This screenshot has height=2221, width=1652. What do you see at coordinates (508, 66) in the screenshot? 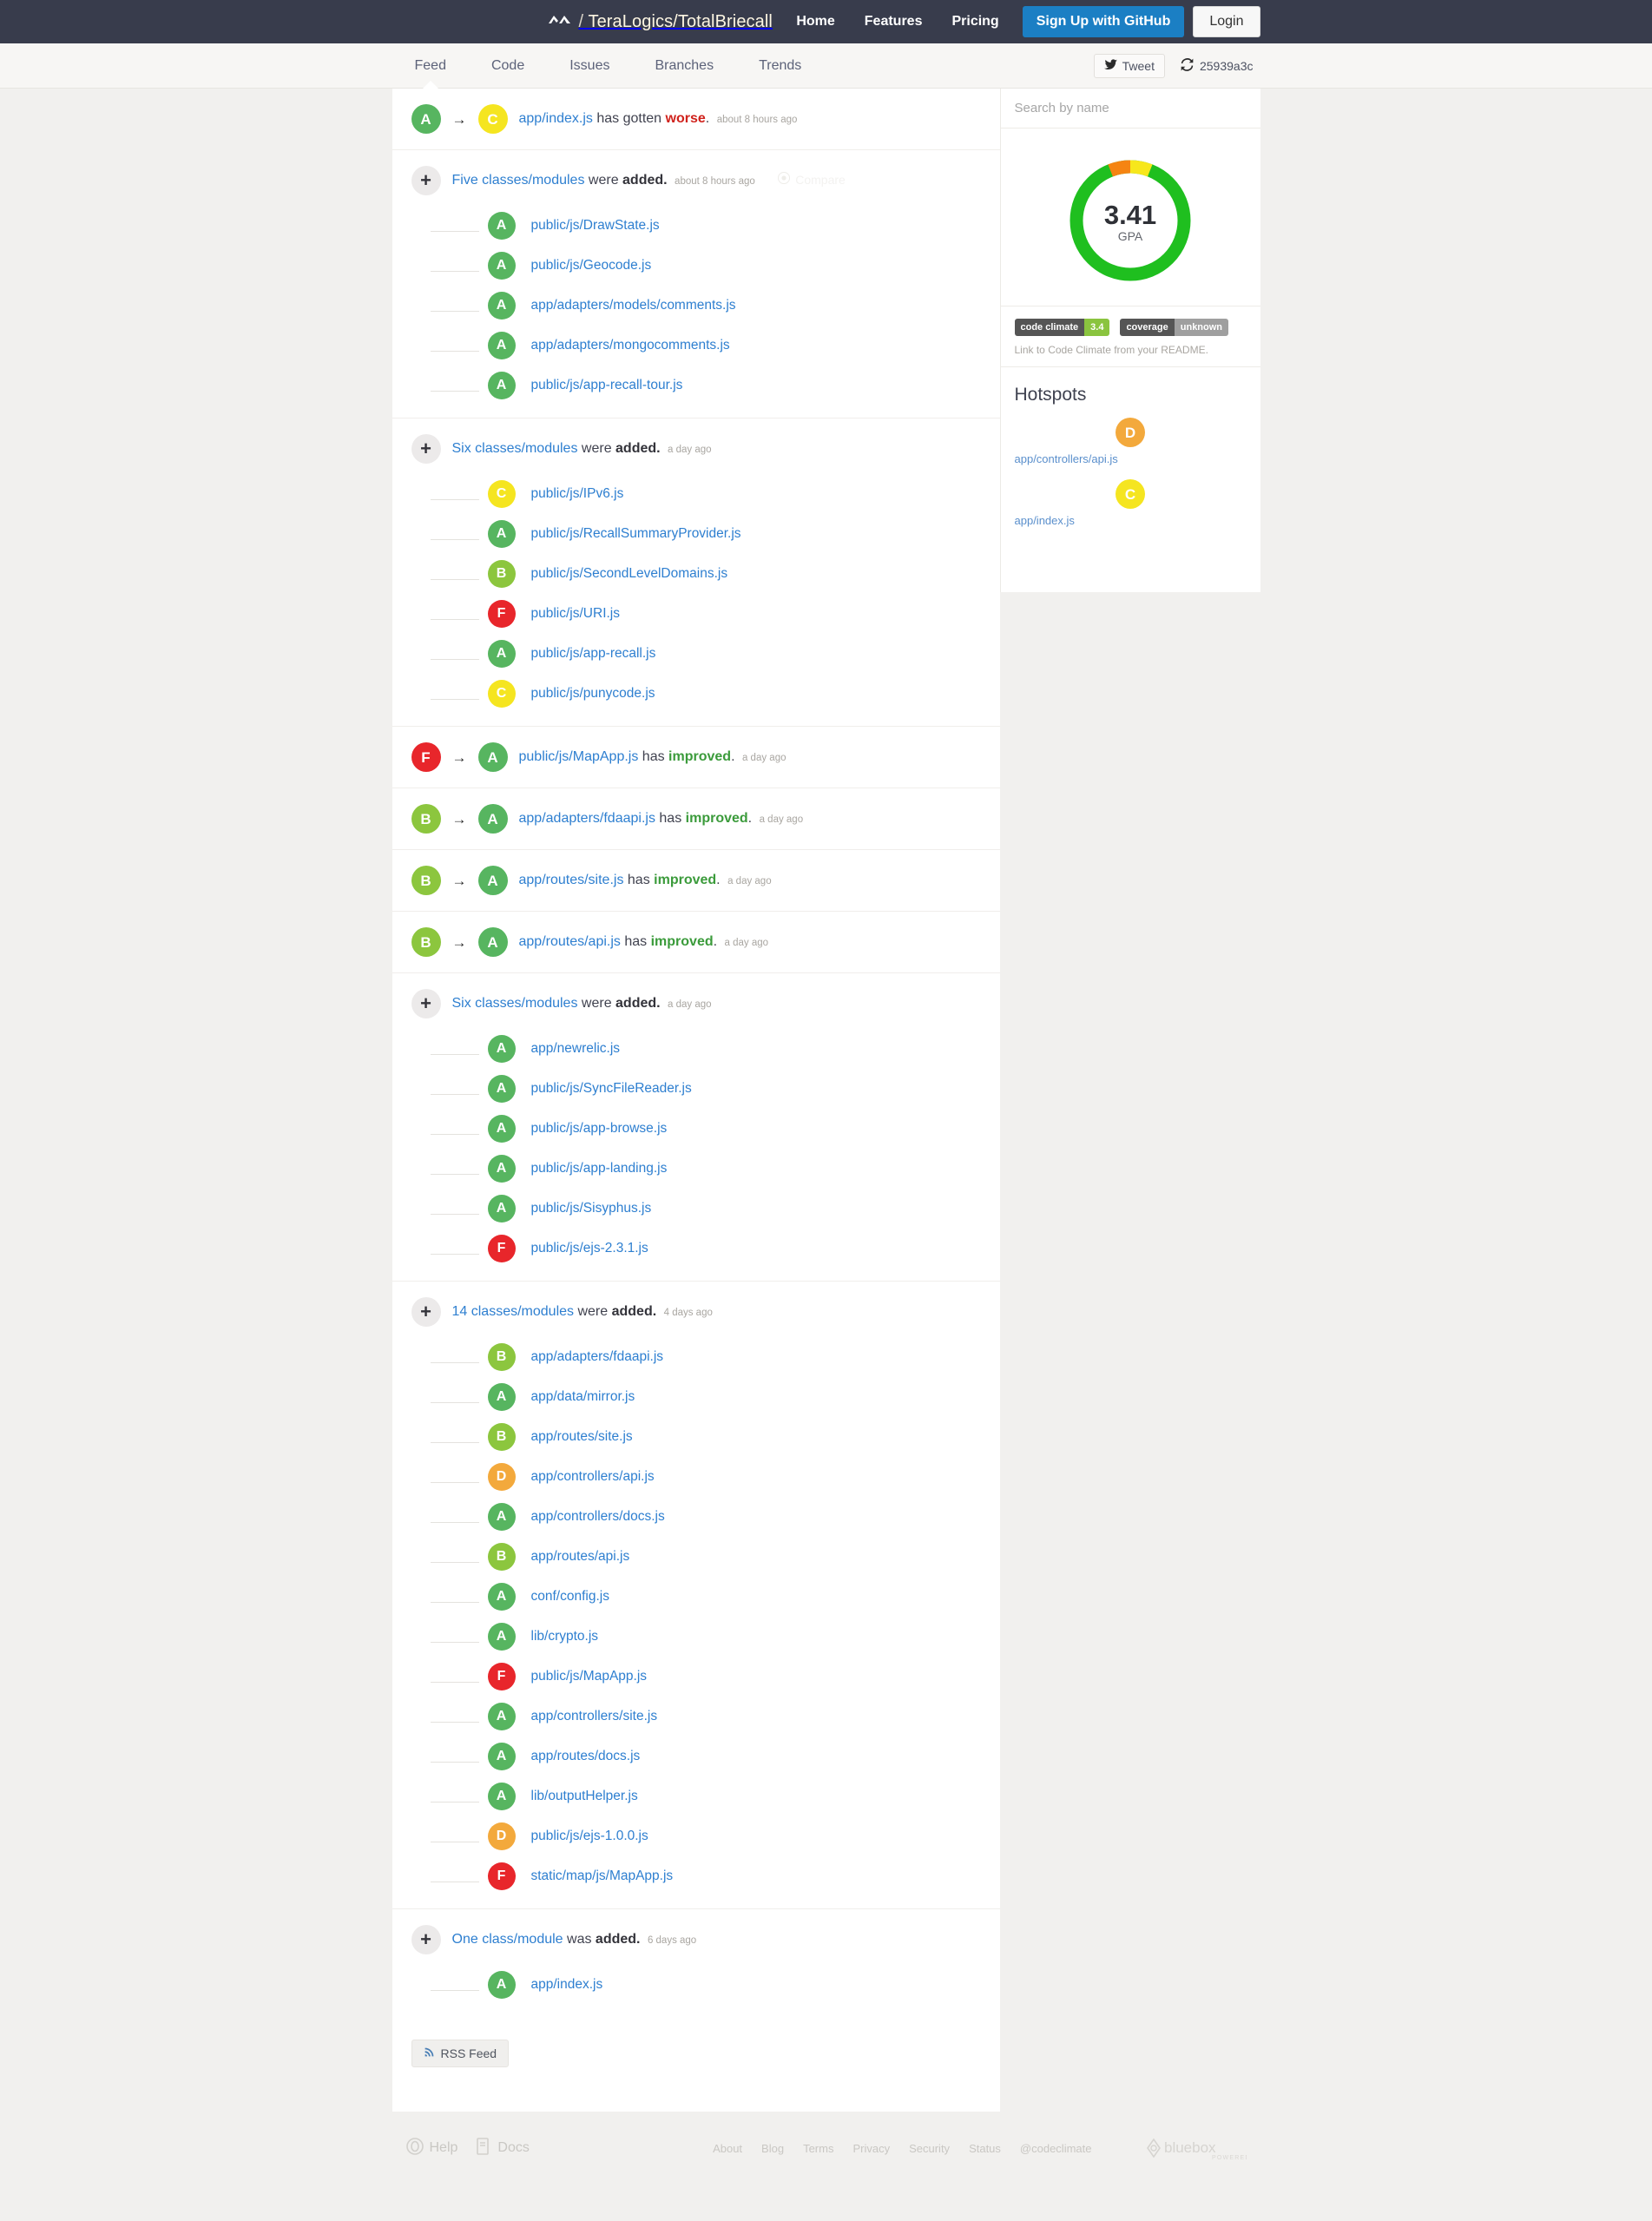
I see `tab-code: Code` at bounding box center [508, 66].